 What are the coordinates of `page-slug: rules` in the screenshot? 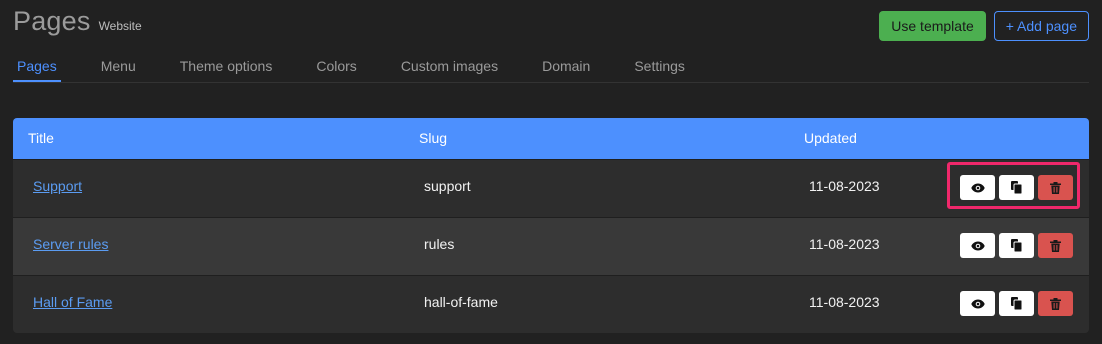 It's located at (439, 244).